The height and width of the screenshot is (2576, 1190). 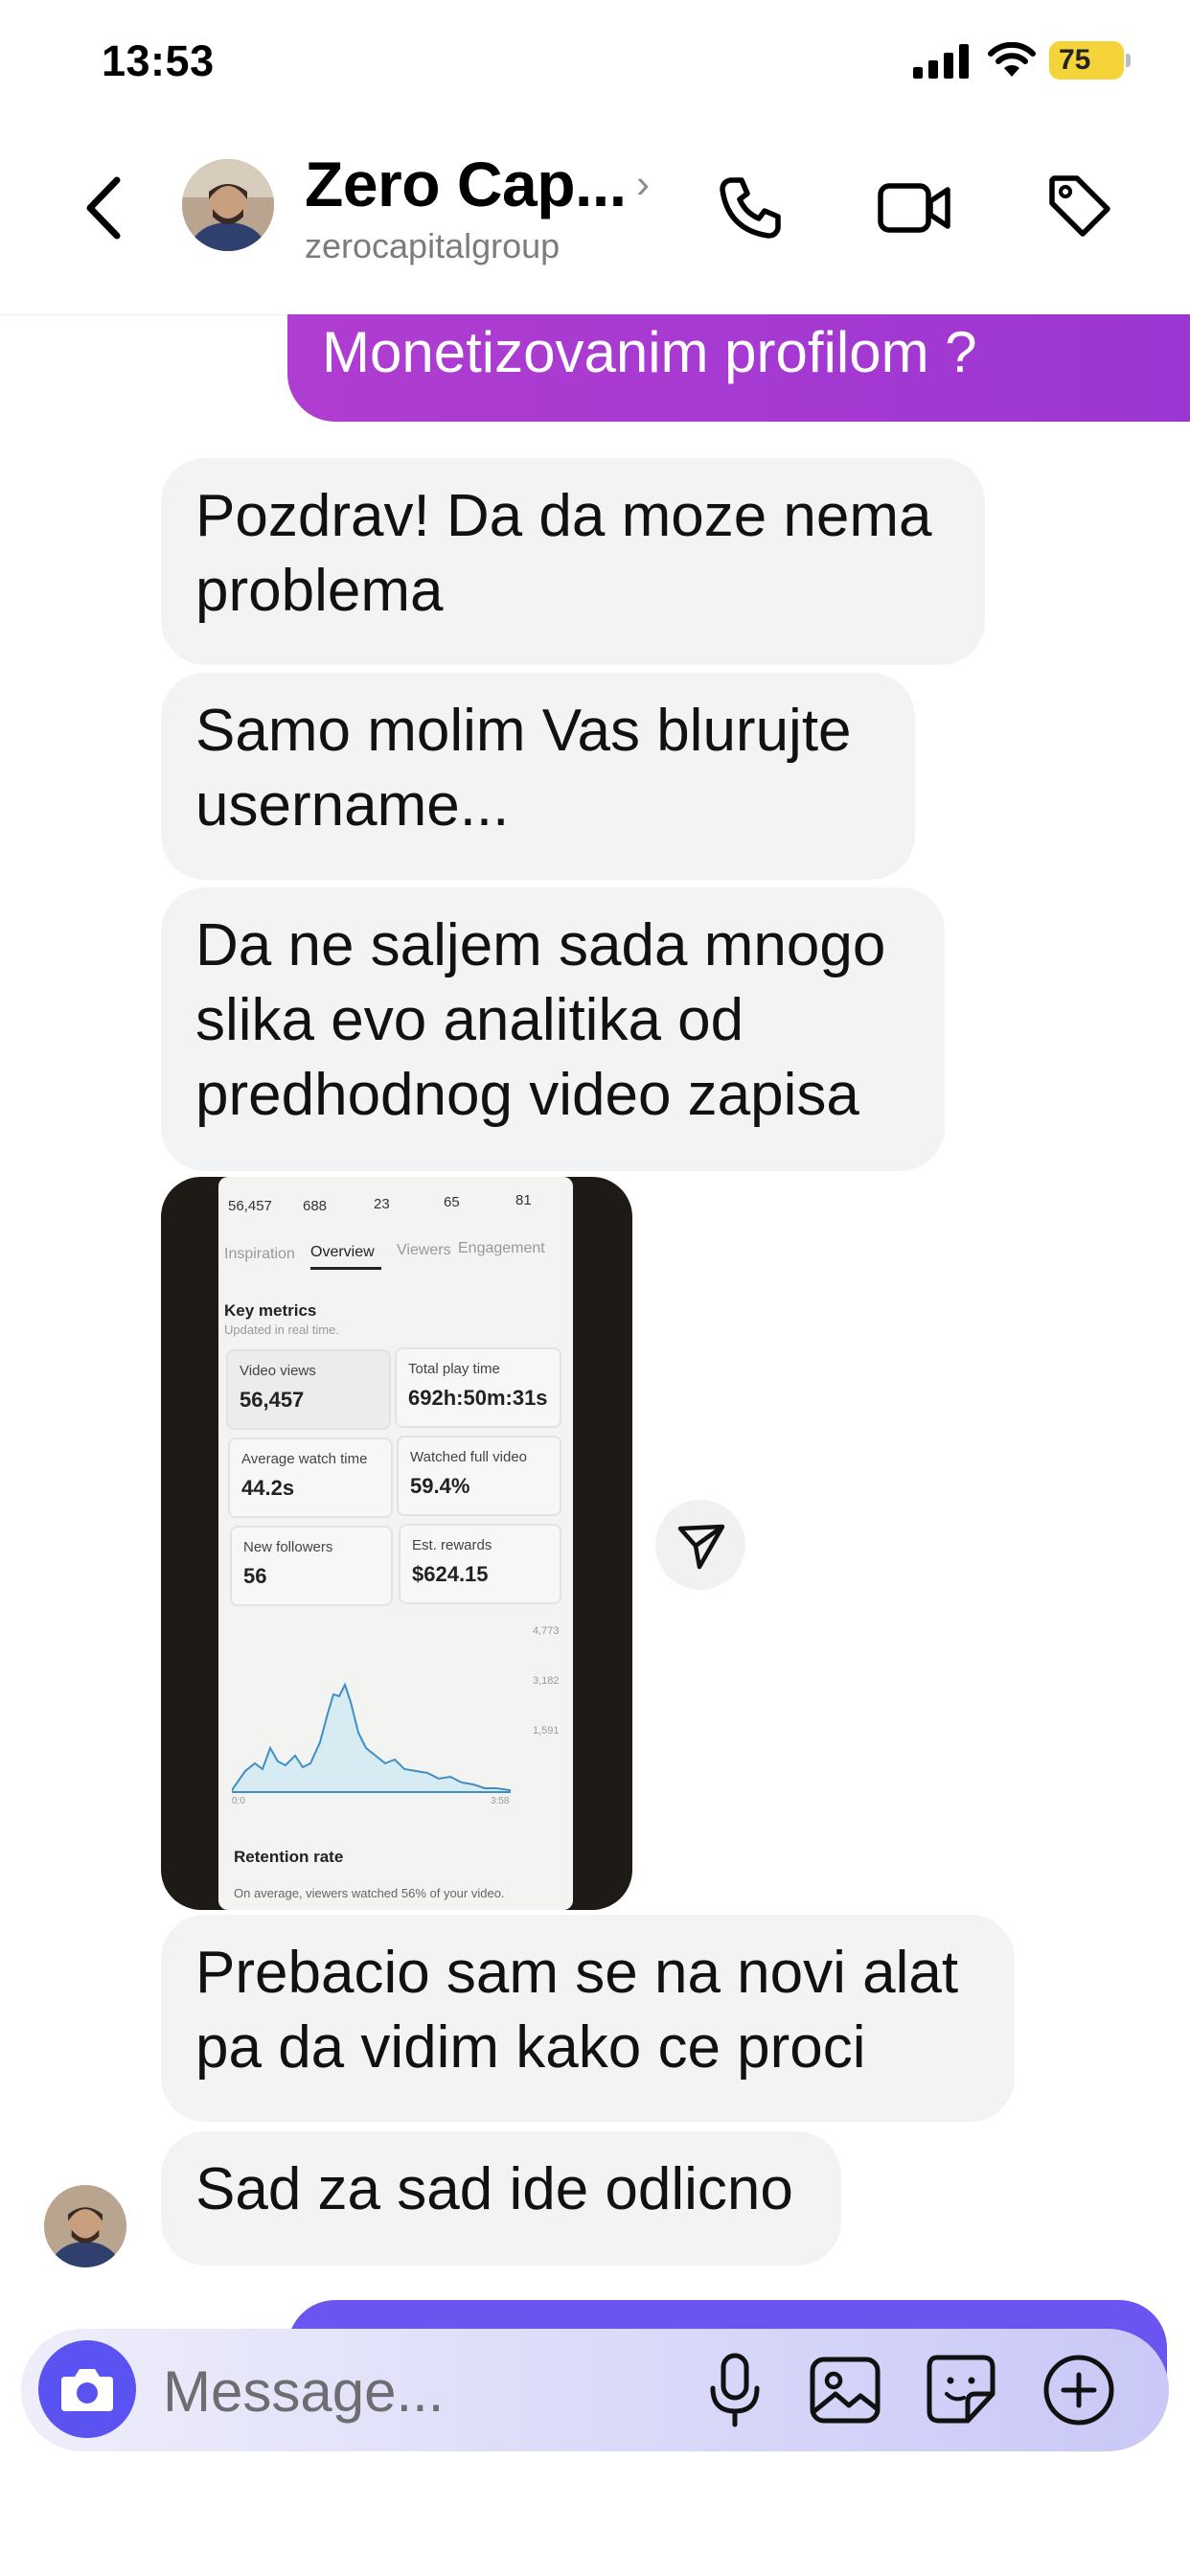 I want to click on stat-value: 688, so click(x=316, y=1206).